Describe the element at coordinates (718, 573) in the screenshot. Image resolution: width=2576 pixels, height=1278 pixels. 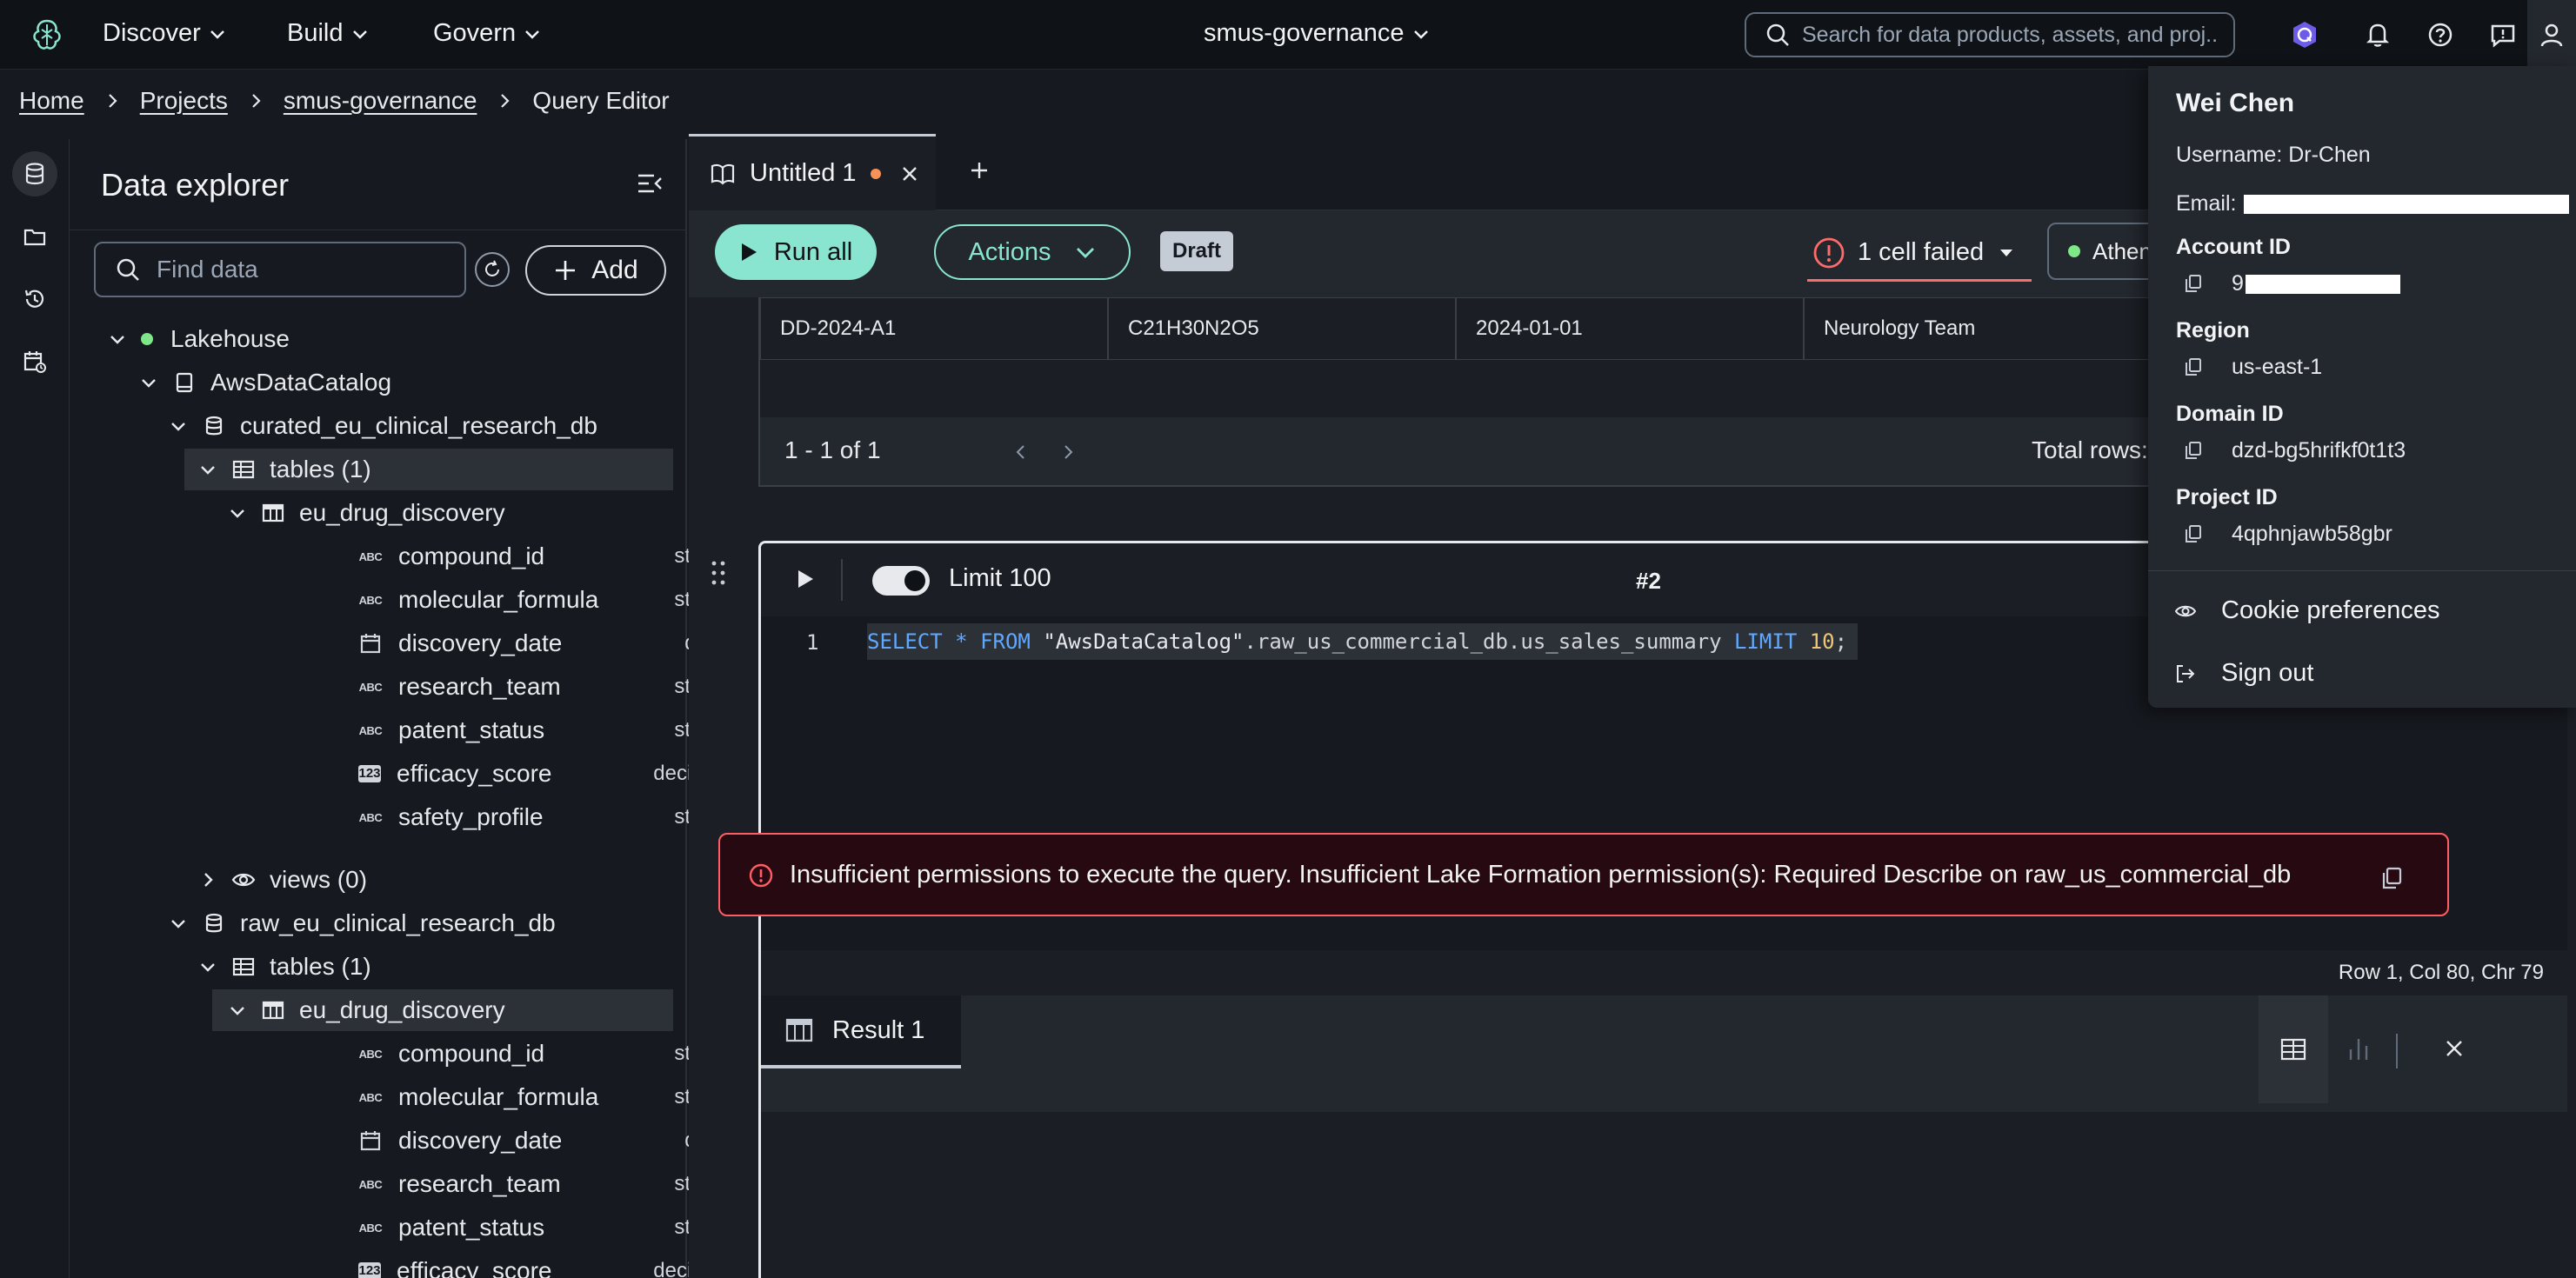
I see `cell-drag-handle-icon` at that location.